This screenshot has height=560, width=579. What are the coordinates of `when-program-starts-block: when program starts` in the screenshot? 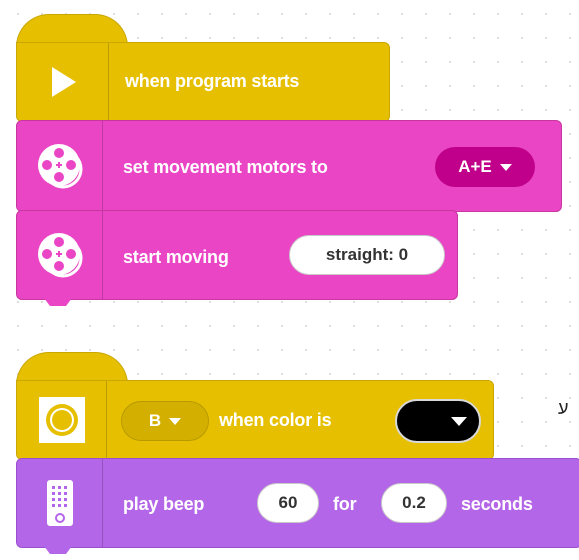 It's located at (203, 82).